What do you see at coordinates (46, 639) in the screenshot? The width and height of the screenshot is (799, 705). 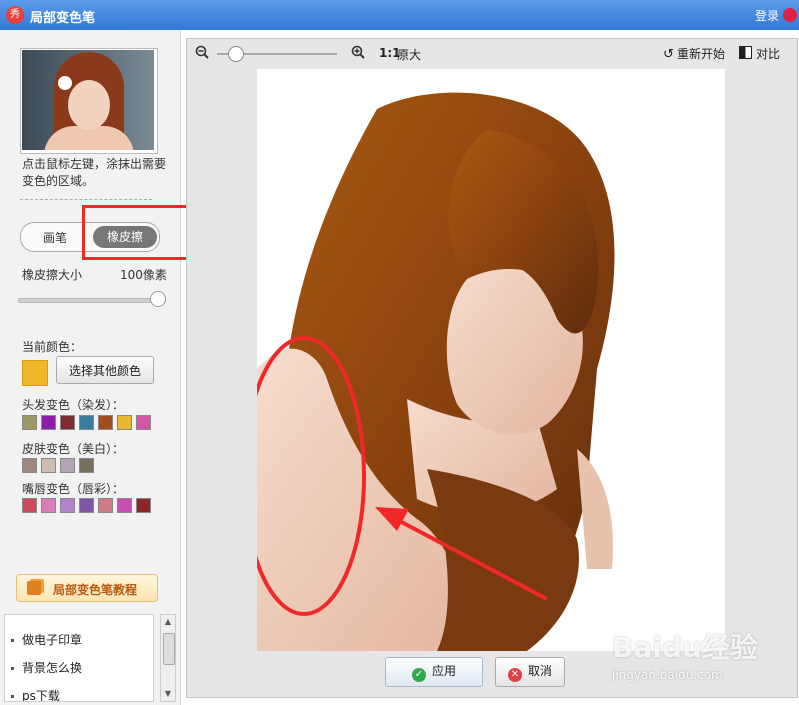 I see `list-item: 做电子印章` at bounding box center [46, 639].